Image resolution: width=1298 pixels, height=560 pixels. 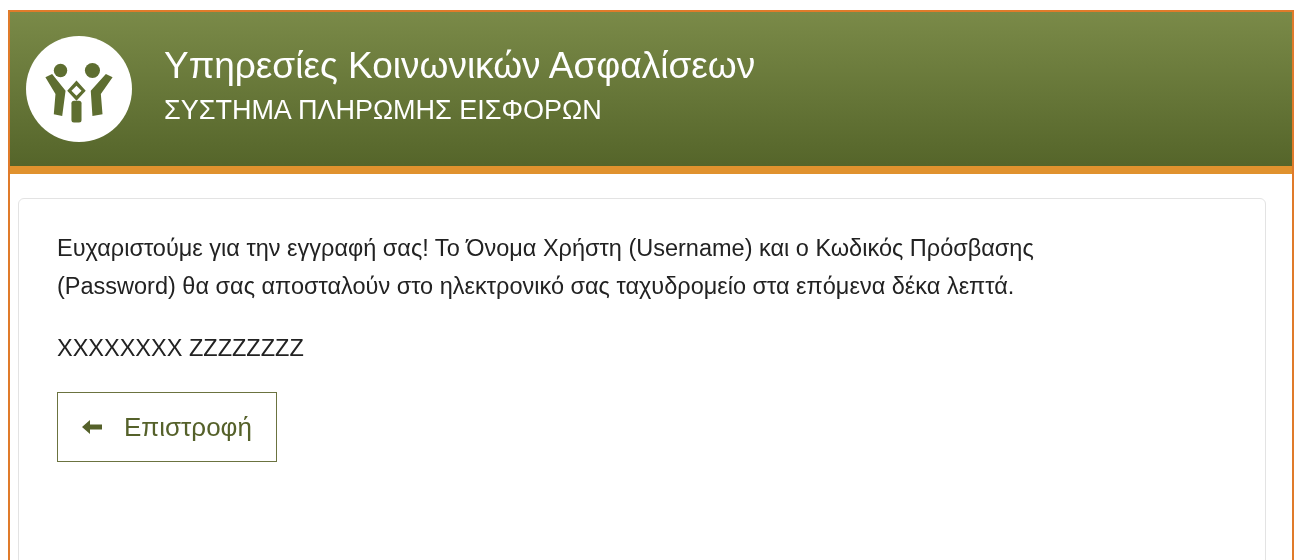 What do you see at coordinates (383, 110) in the screenshot?
I see `site-subtitle: ΣΥΣΤΗΜΑ ΠΛΗΡΩΜΗΣ ΕΙΣΦΟΡΩΝ` at bounding box center [383, 110].